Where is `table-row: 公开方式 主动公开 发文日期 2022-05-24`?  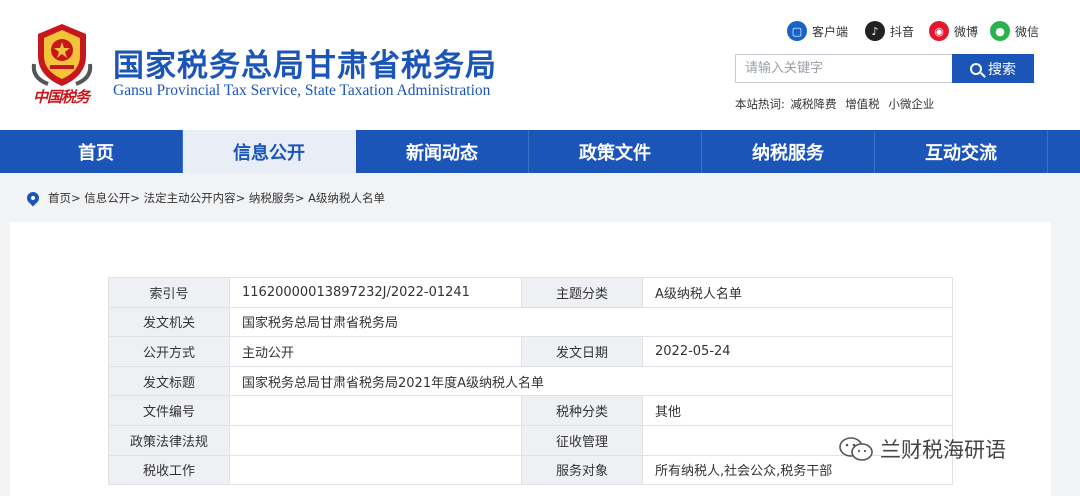 table-row: 公开方式 主动公开 发文日期 2022-05-24 is located at coordinates (530, 351).